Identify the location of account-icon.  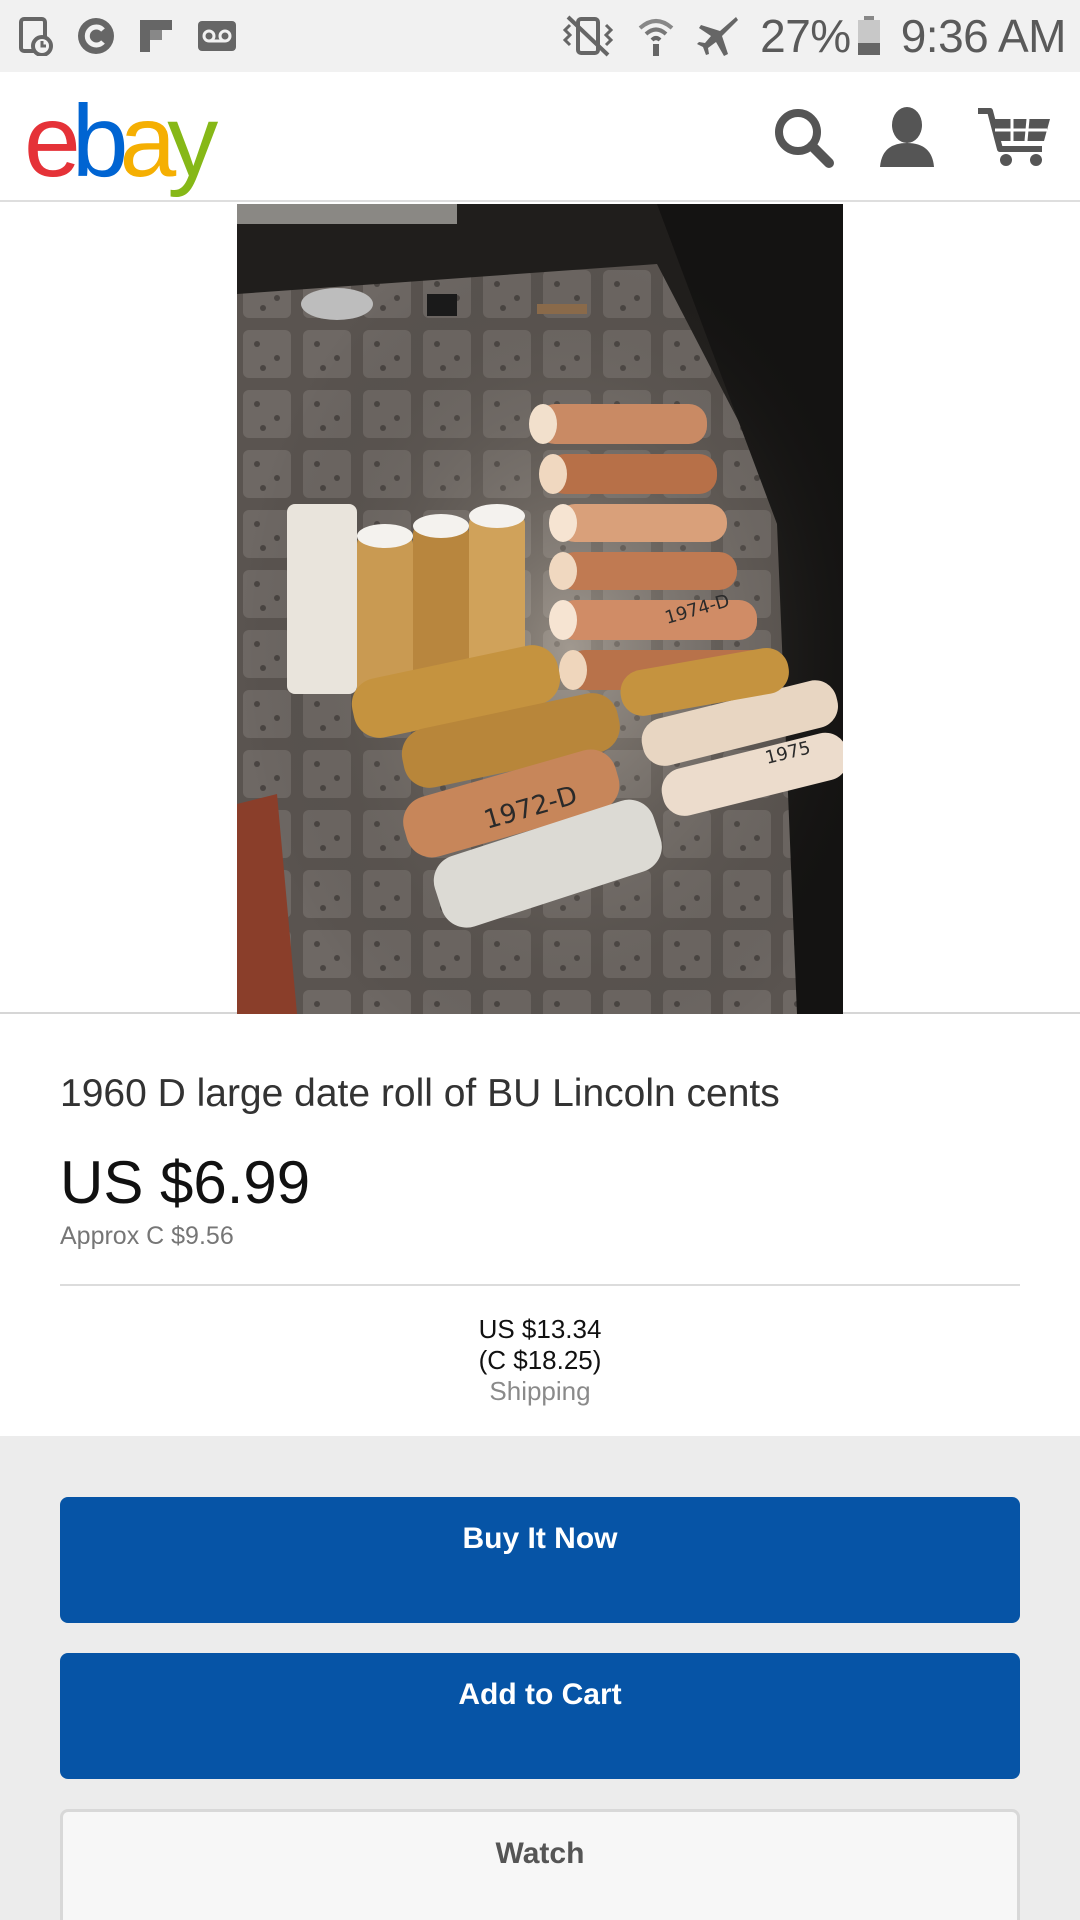
(907, 137).